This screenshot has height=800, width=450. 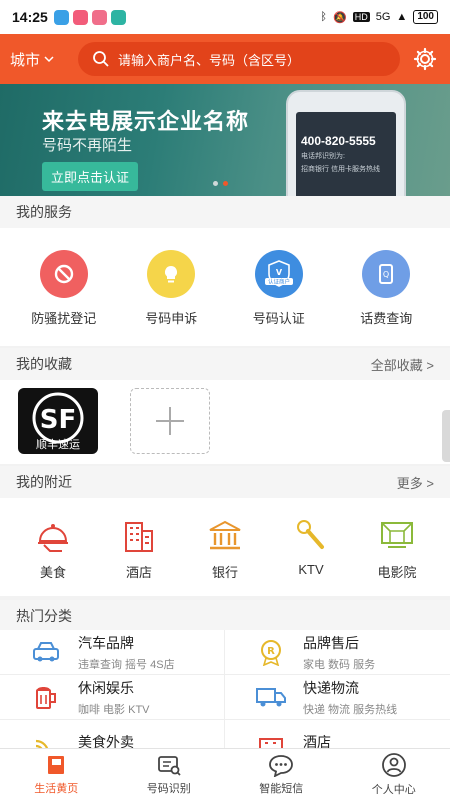 I want to click on truck-icon, so click(x=271, y=697).